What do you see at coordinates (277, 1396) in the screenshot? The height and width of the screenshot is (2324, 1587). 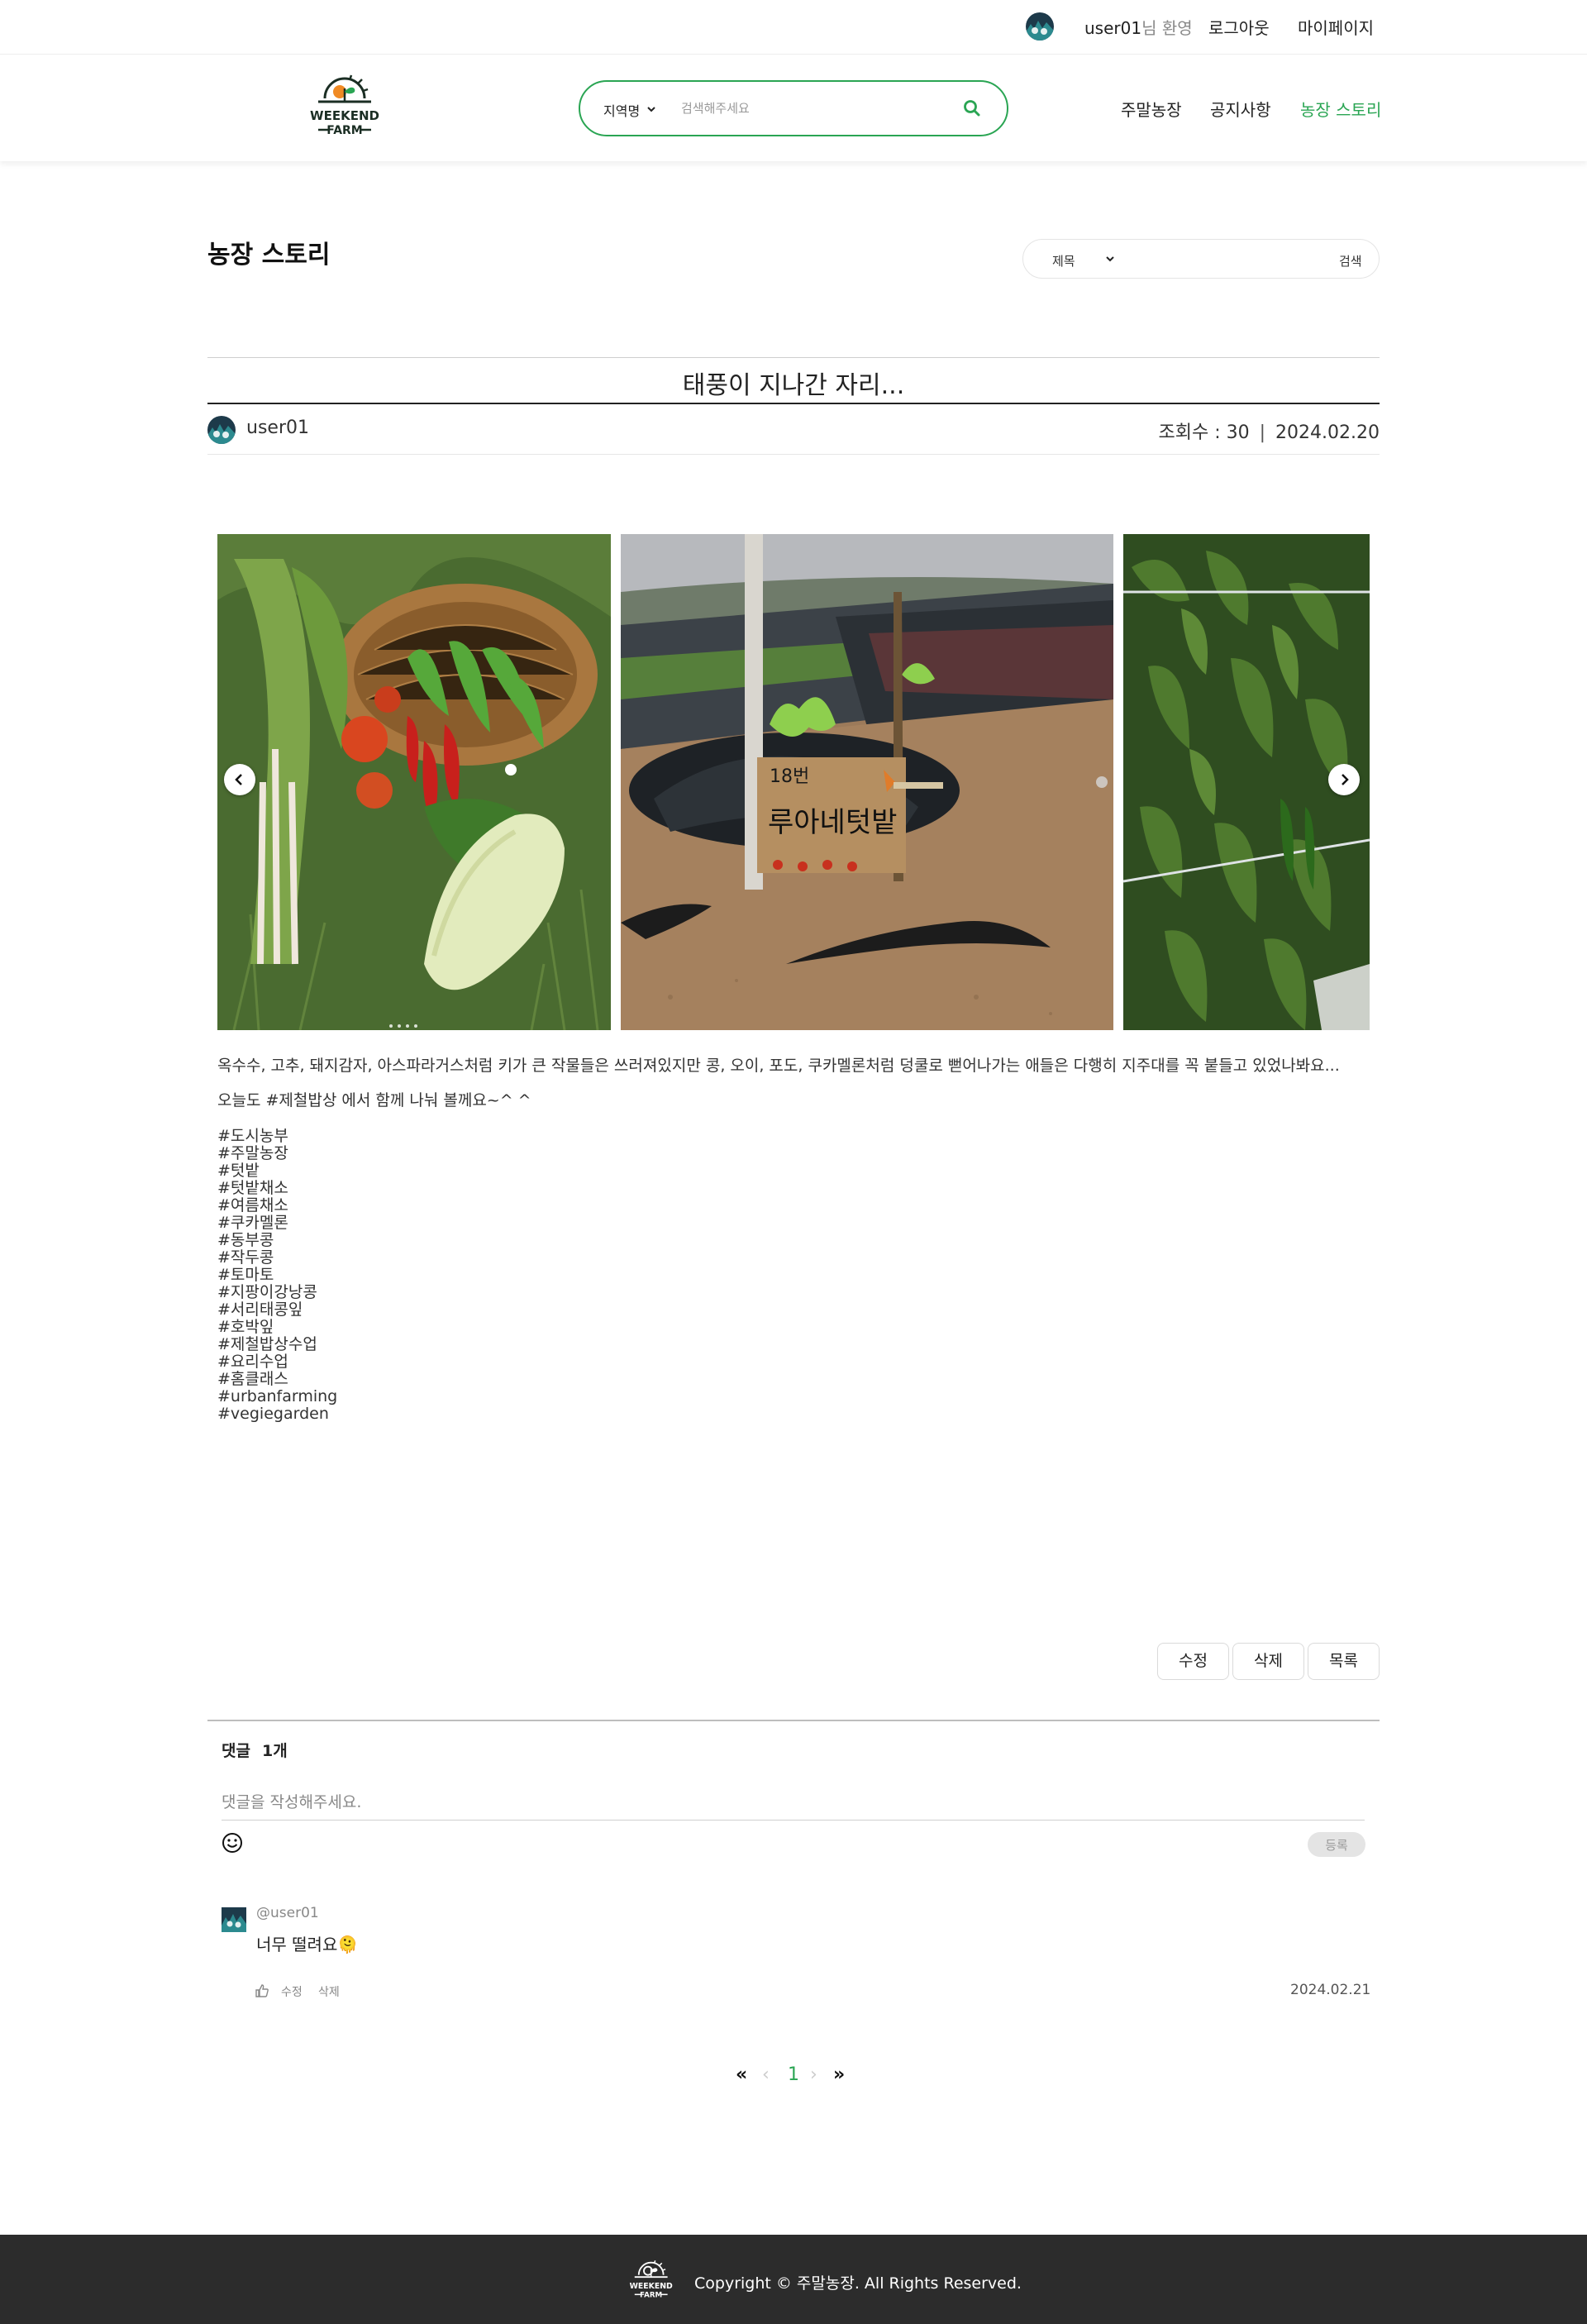 I see `hashtag: #urbanfarming` at bounding box center [277, 1396].